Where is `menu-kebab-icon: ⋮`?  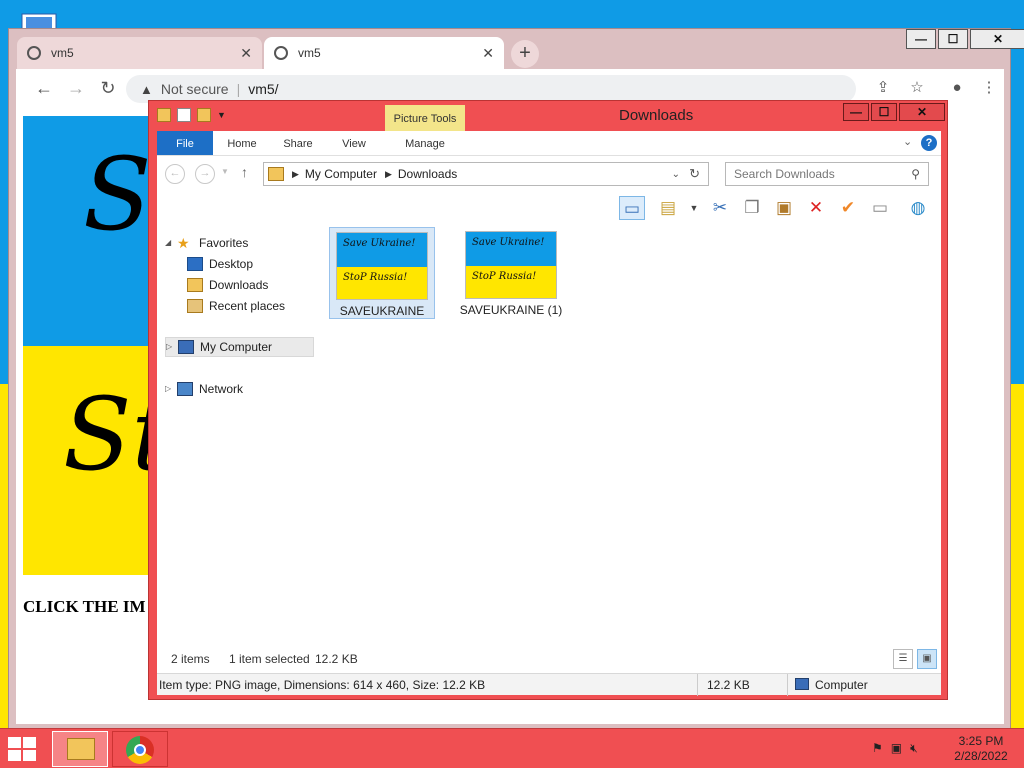 menu-kebab-icon: ⋮ is located at coordinates (989, 88).